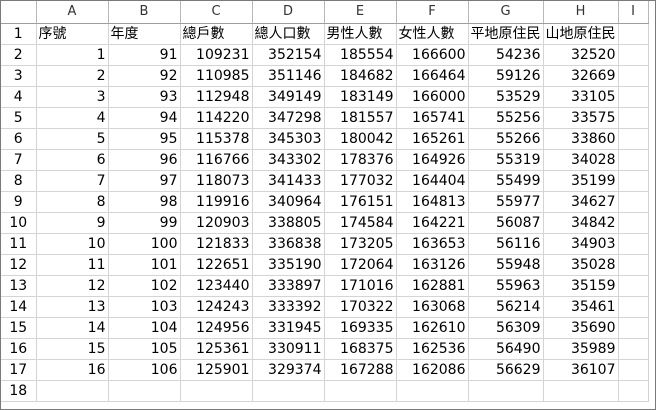 The image size is (656, 410). I want to click on cell: 164404, so click(432, 181).